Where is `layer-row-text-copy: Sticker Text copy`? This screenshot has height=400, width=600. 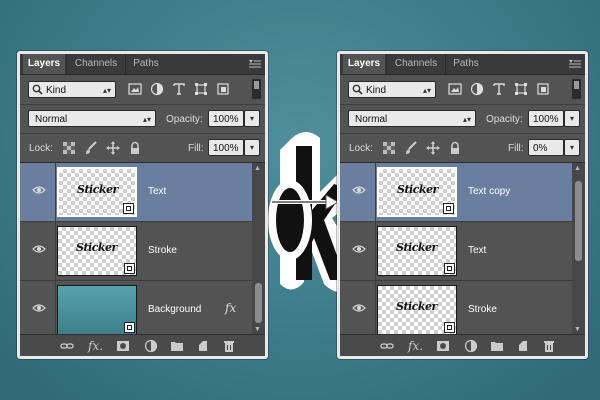
layer-row-text-copy: Sticker Text copy is located at coordinates (456, 192).